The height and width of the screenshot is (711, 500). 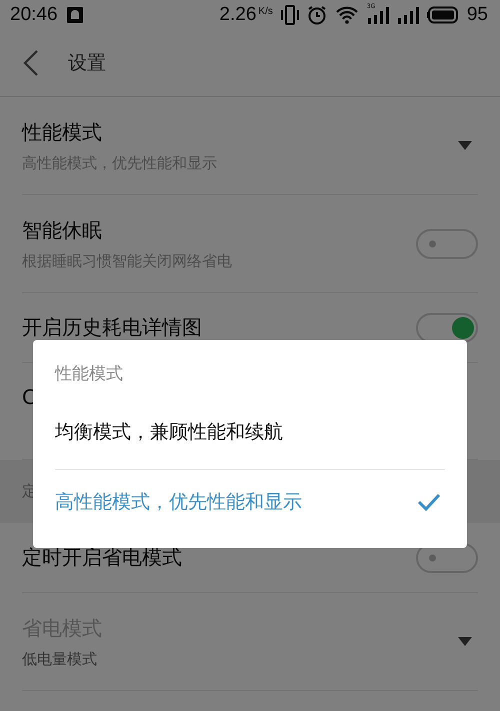 I want to click on dialog-option: 均衡模式，兼顾性能和续航, so click(x=250, y=435).